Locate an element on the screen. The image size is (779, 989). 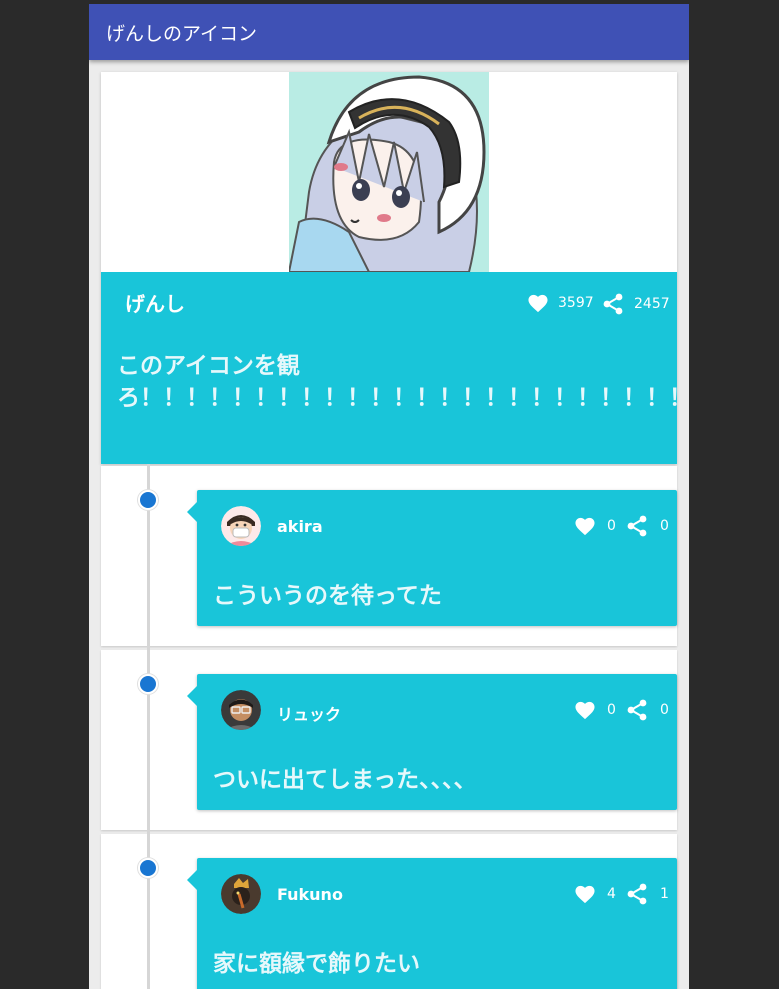
comment-body-text: 家に額縁で飾りたい is located at coordinates (316, 964).